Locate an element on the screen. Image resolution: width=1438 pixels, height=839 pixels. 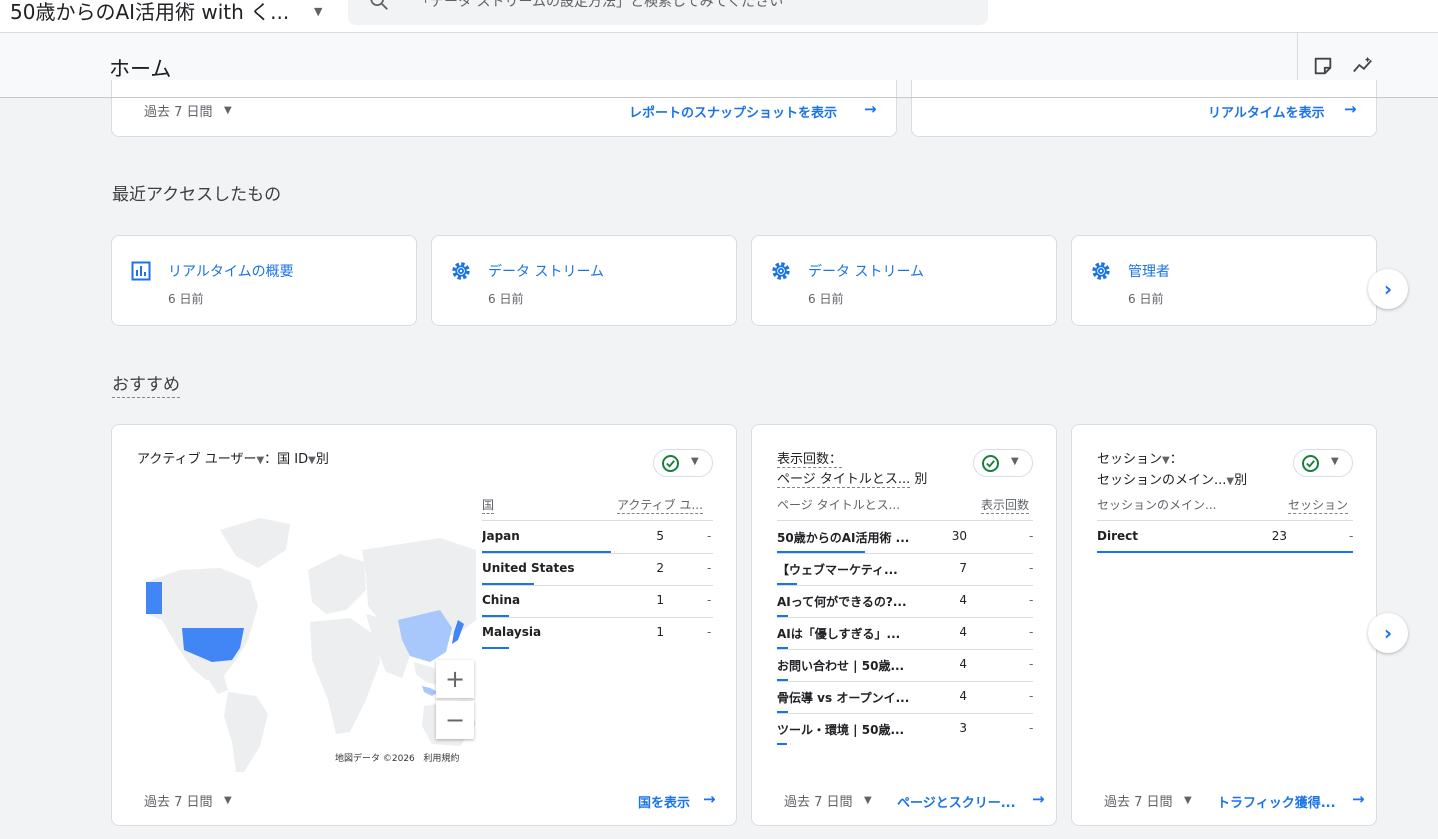
map-zoom-out-button: − is located at coordinates (455, 720).